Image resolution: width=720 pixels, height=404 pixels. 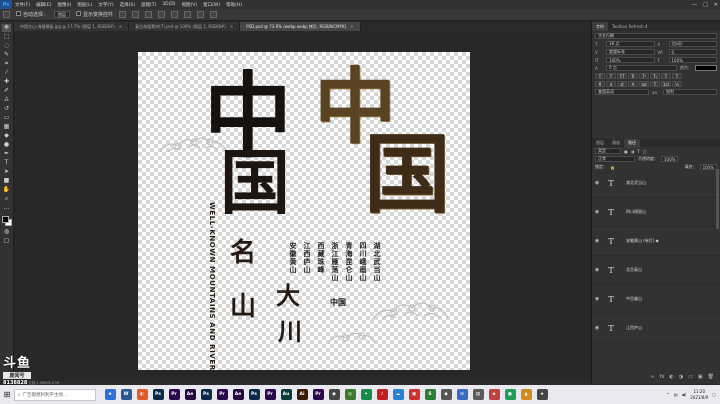 I want to click on shape-tool-icon: ■, so click(x=6, y=181).